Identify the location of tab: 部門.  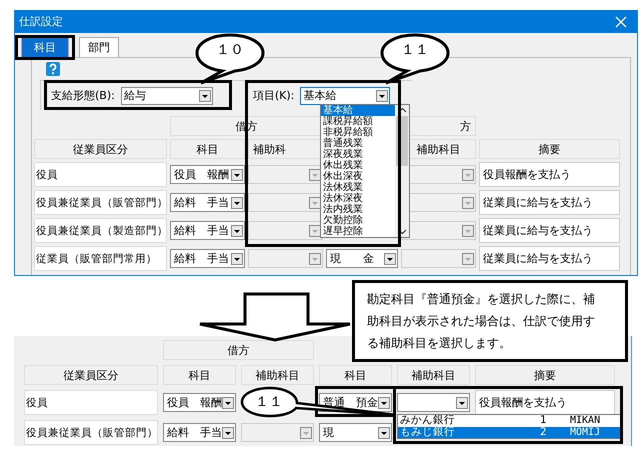
(99, 47).